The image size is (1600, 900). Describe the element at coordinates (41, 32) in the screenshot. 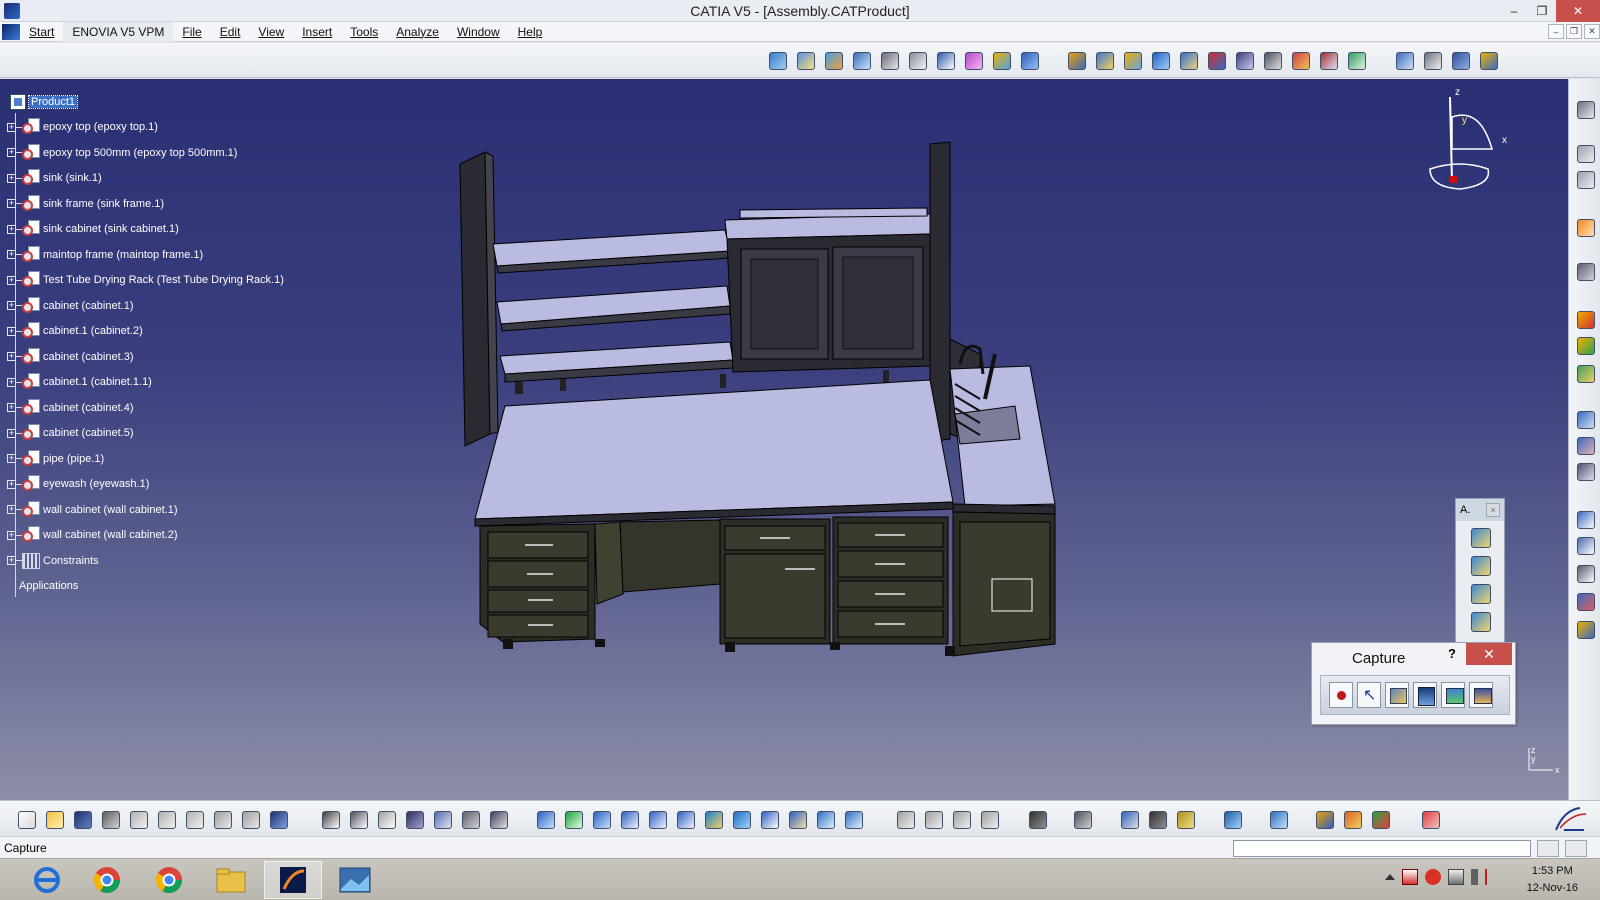

I see `menu-start: Start` at that location.